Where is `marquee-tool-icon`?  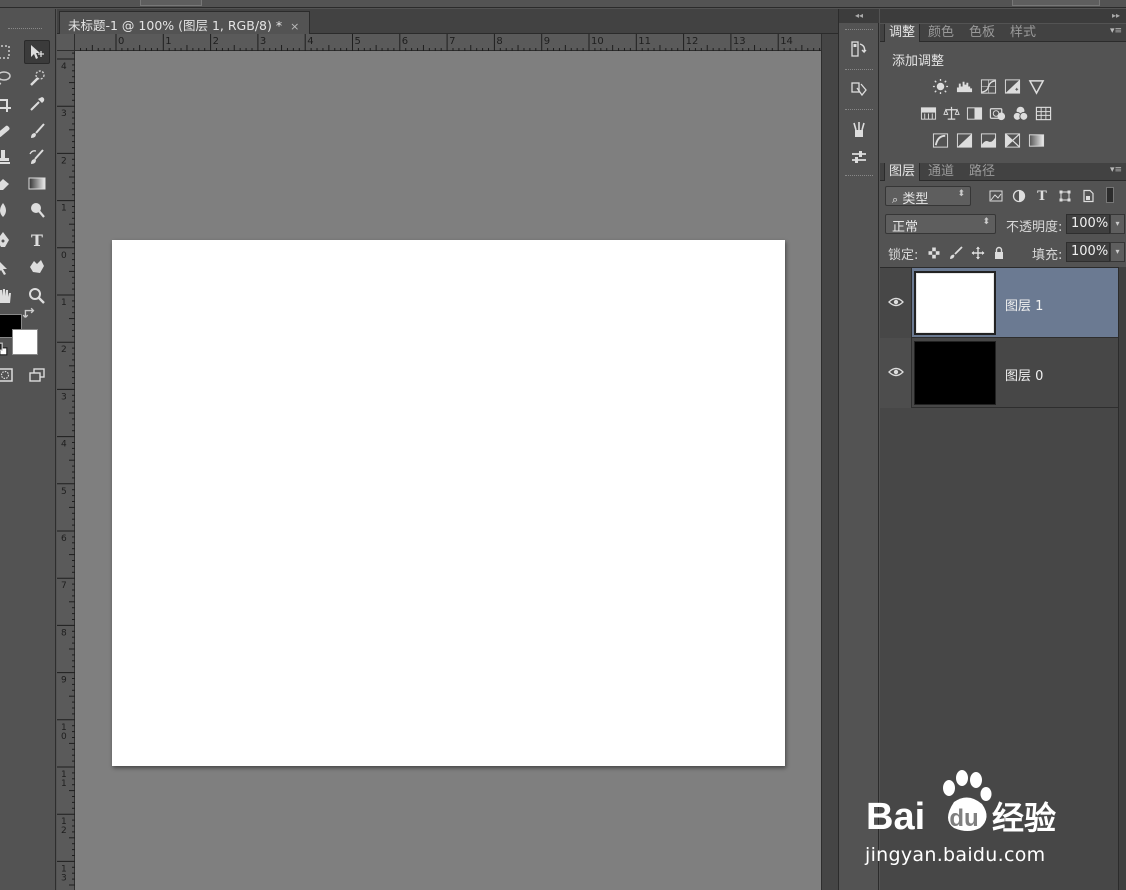
marquee-tool-icon is located at coordinates (8, 52).